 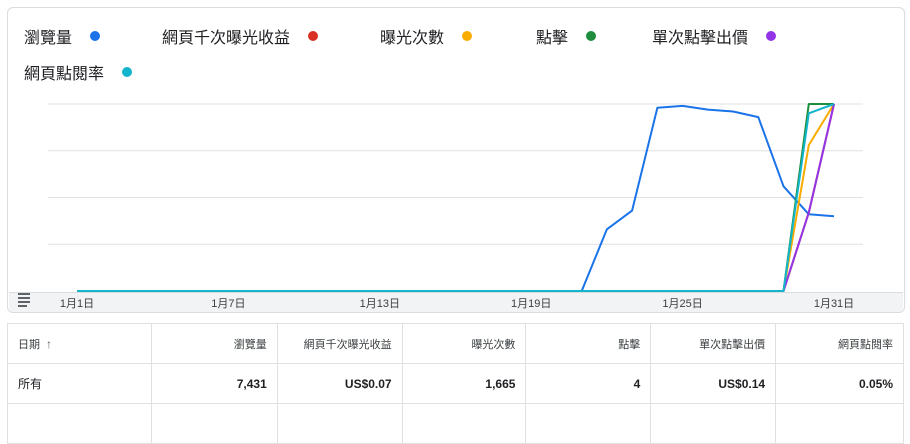 I want to click on column-header-cpc: 單次點擊出價, so click(x=713, y=343).